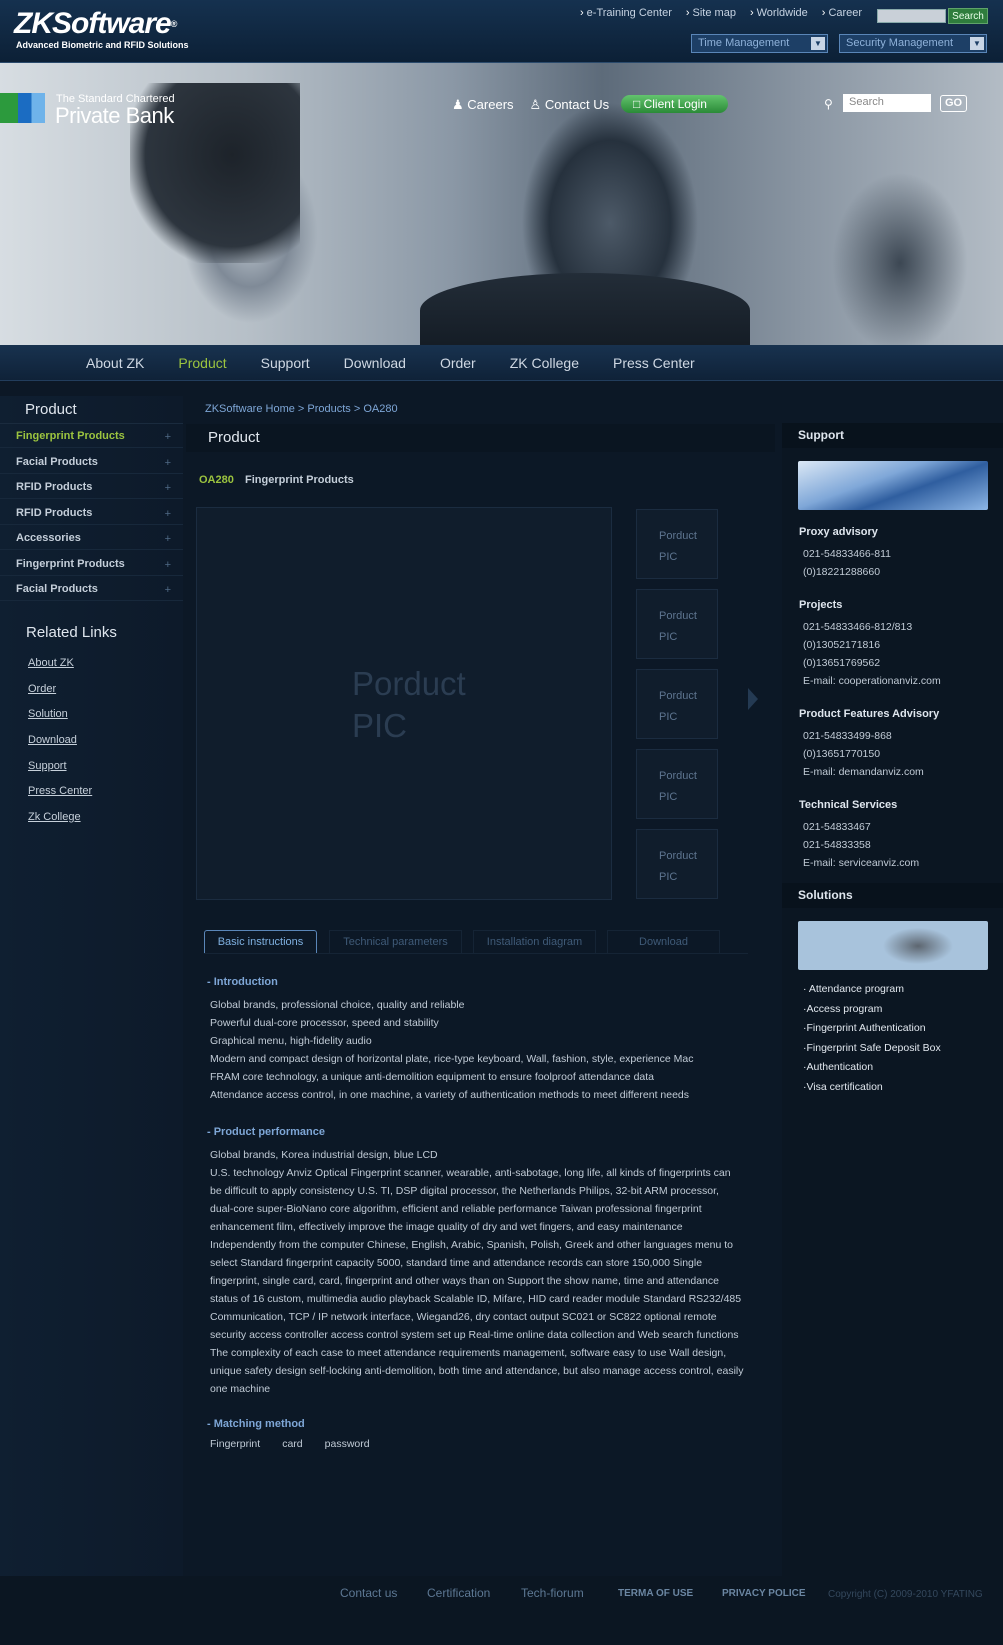  What do you see at coordinates (887, 103) in the screenshot?
I see `hero-search-input: Search` at bounding box center [887, 103].